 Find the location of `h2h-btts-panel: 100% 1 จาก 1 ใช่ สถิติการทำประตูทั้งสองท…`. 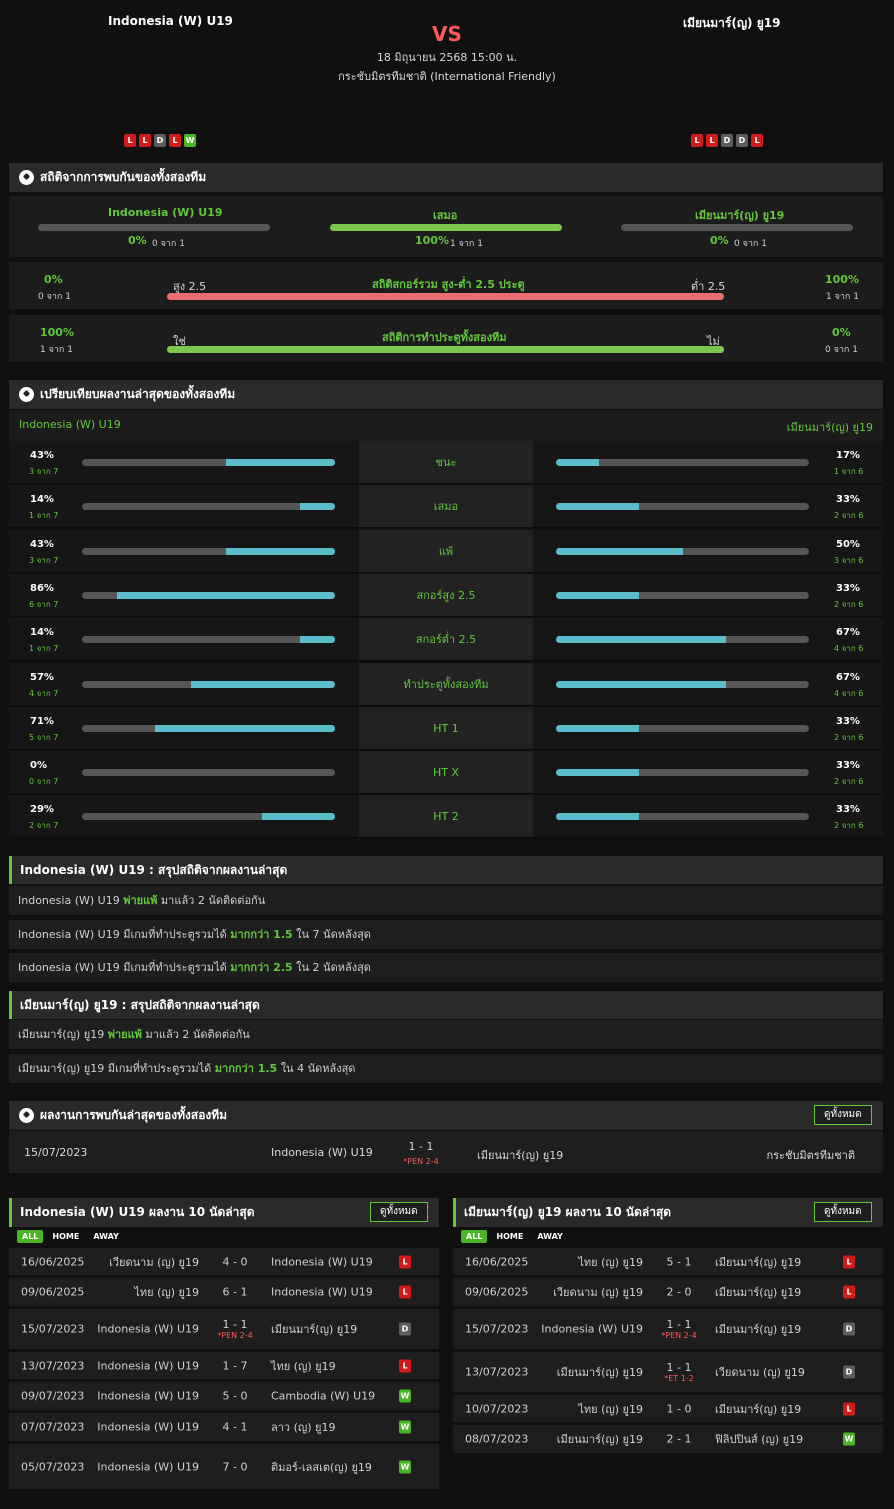

h2h-btts-panel: 100% 1 จาก 1 ใช่ สถิติการทำประตูทั้งสองท… is located at coordinates (446, 338).